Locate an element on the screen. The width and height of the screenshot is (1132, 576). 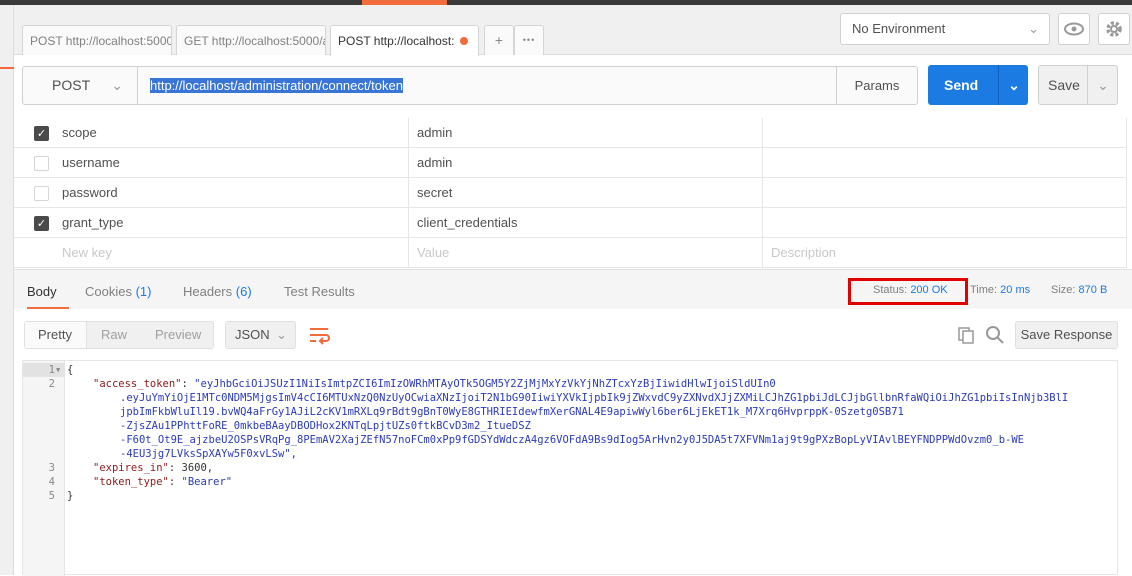
save-button: Save ⌄ is located at coordinates (1078, 85).